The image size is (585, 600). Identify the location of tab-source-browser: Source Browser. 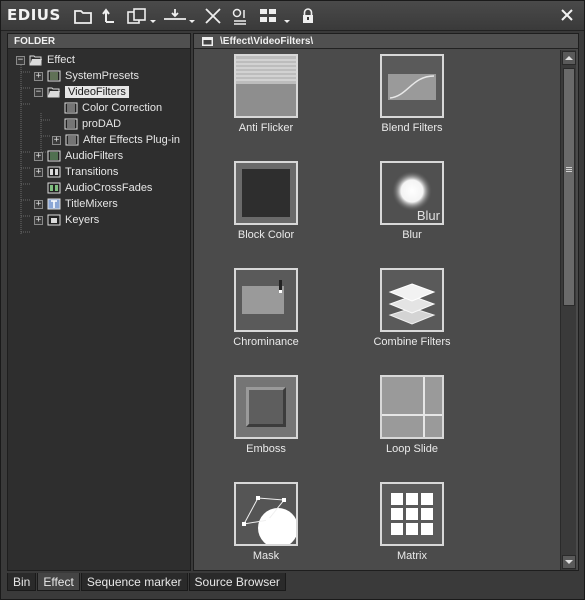
(237, 582).